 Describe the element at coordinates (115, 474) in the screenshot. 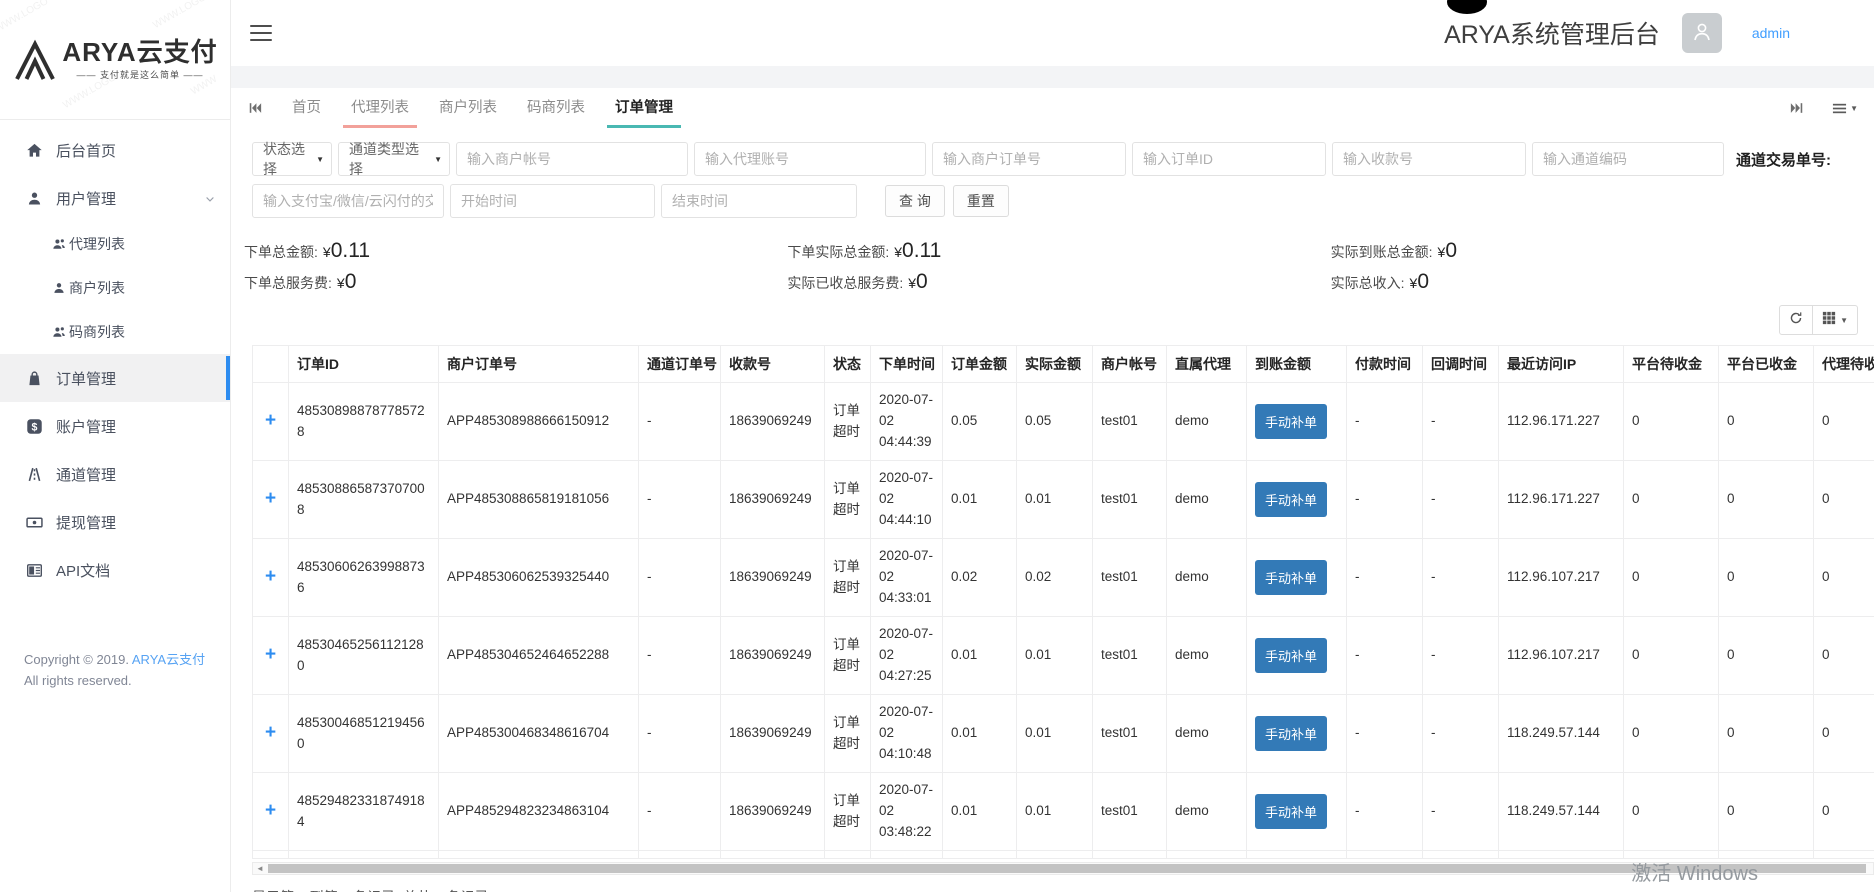

I see `sidebar-item-channel-management: 通道管理` at that location.